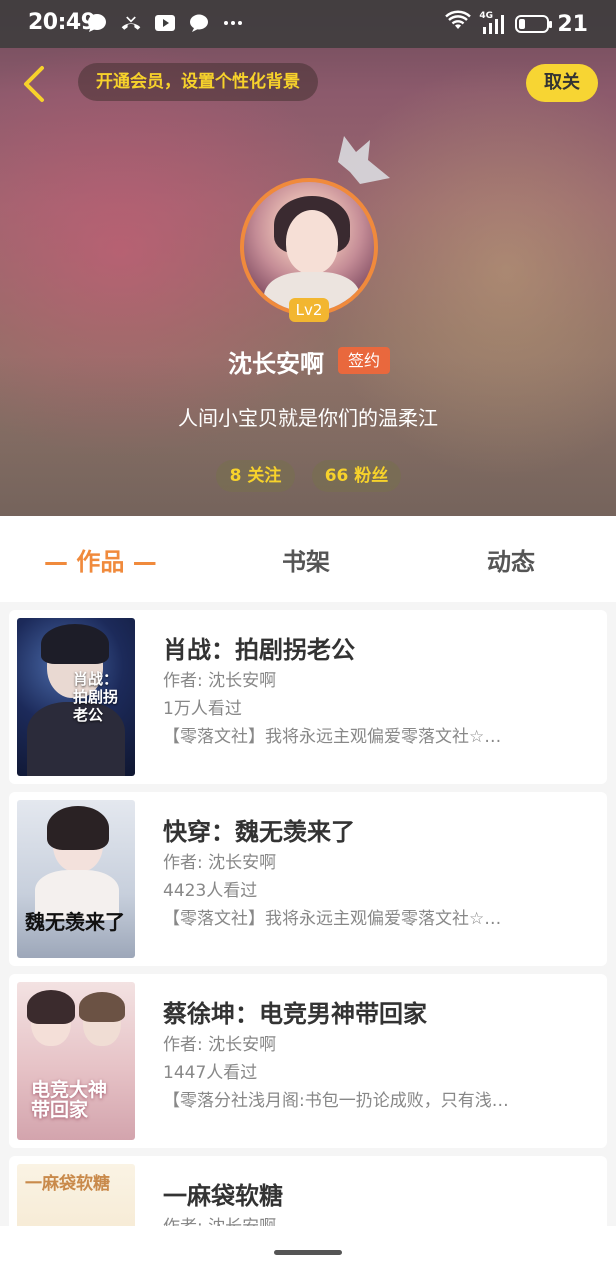 The image size is (616, 1280). What do you see at coordinates (493, 23) in the screenshot?
I see `signal-icon: 4G` at bounding box center [493, 23].